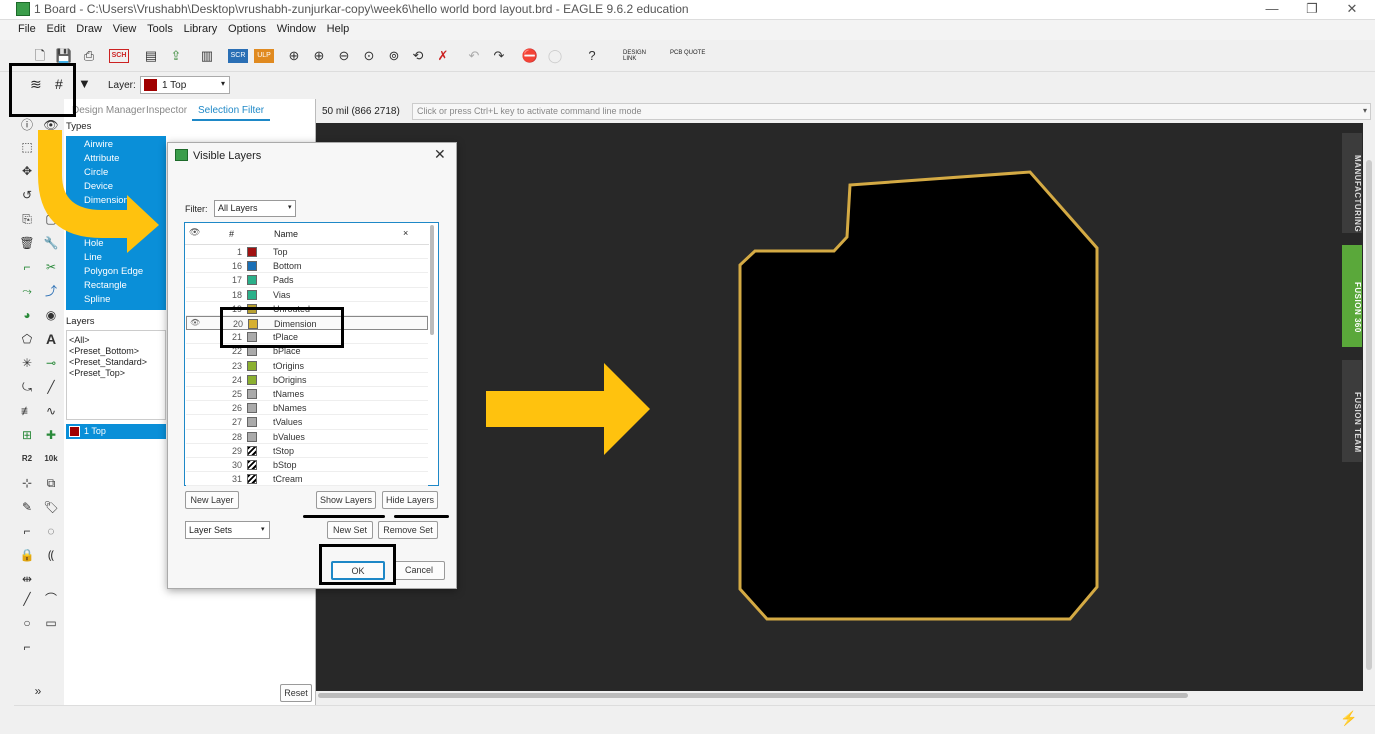 Image resolution: width=1375 pixels, height=734 pixels. What do you see at coordinates (118, 272) in the screenshot?
I see `list-item: Polygon Edge` at bounding box center [118, 272].